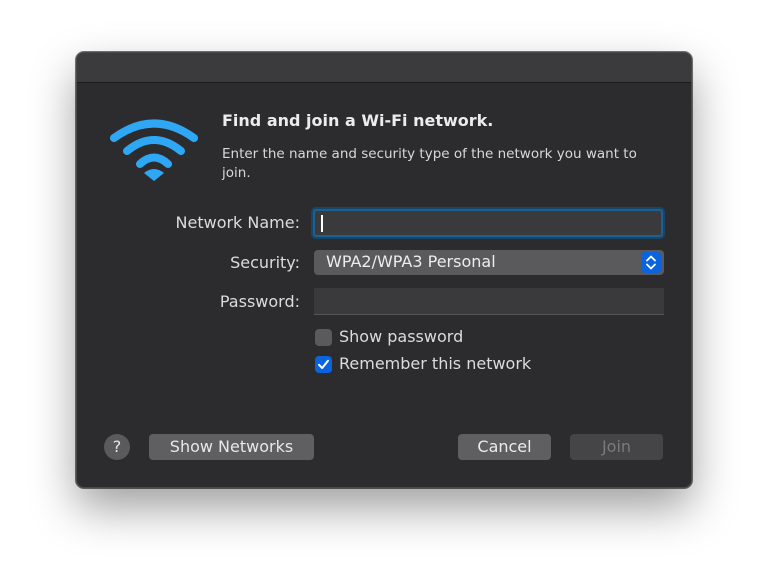  I want to click on remember-network-label: Remember this network, so click(435, 363).